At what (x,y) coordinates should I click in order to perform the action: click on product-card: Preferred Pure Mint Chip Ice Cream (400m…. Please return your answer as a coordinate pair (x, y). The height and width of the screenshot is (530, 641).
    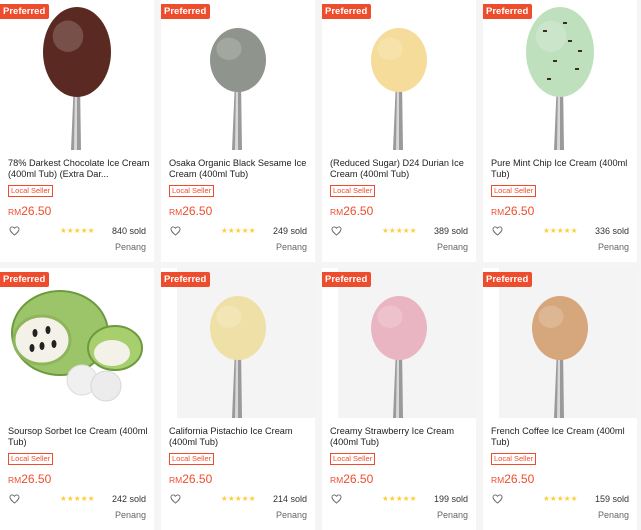
    Looking at the image, I should click on (560, 131).